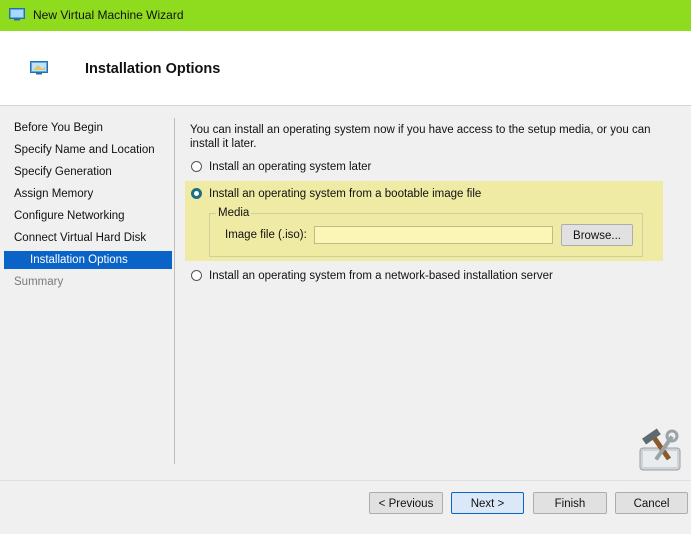  What do you see at coordinates (39, 282) in the screenshot?
I see `sidebar-item-summary: Summary` at bounding box center [39, 282].